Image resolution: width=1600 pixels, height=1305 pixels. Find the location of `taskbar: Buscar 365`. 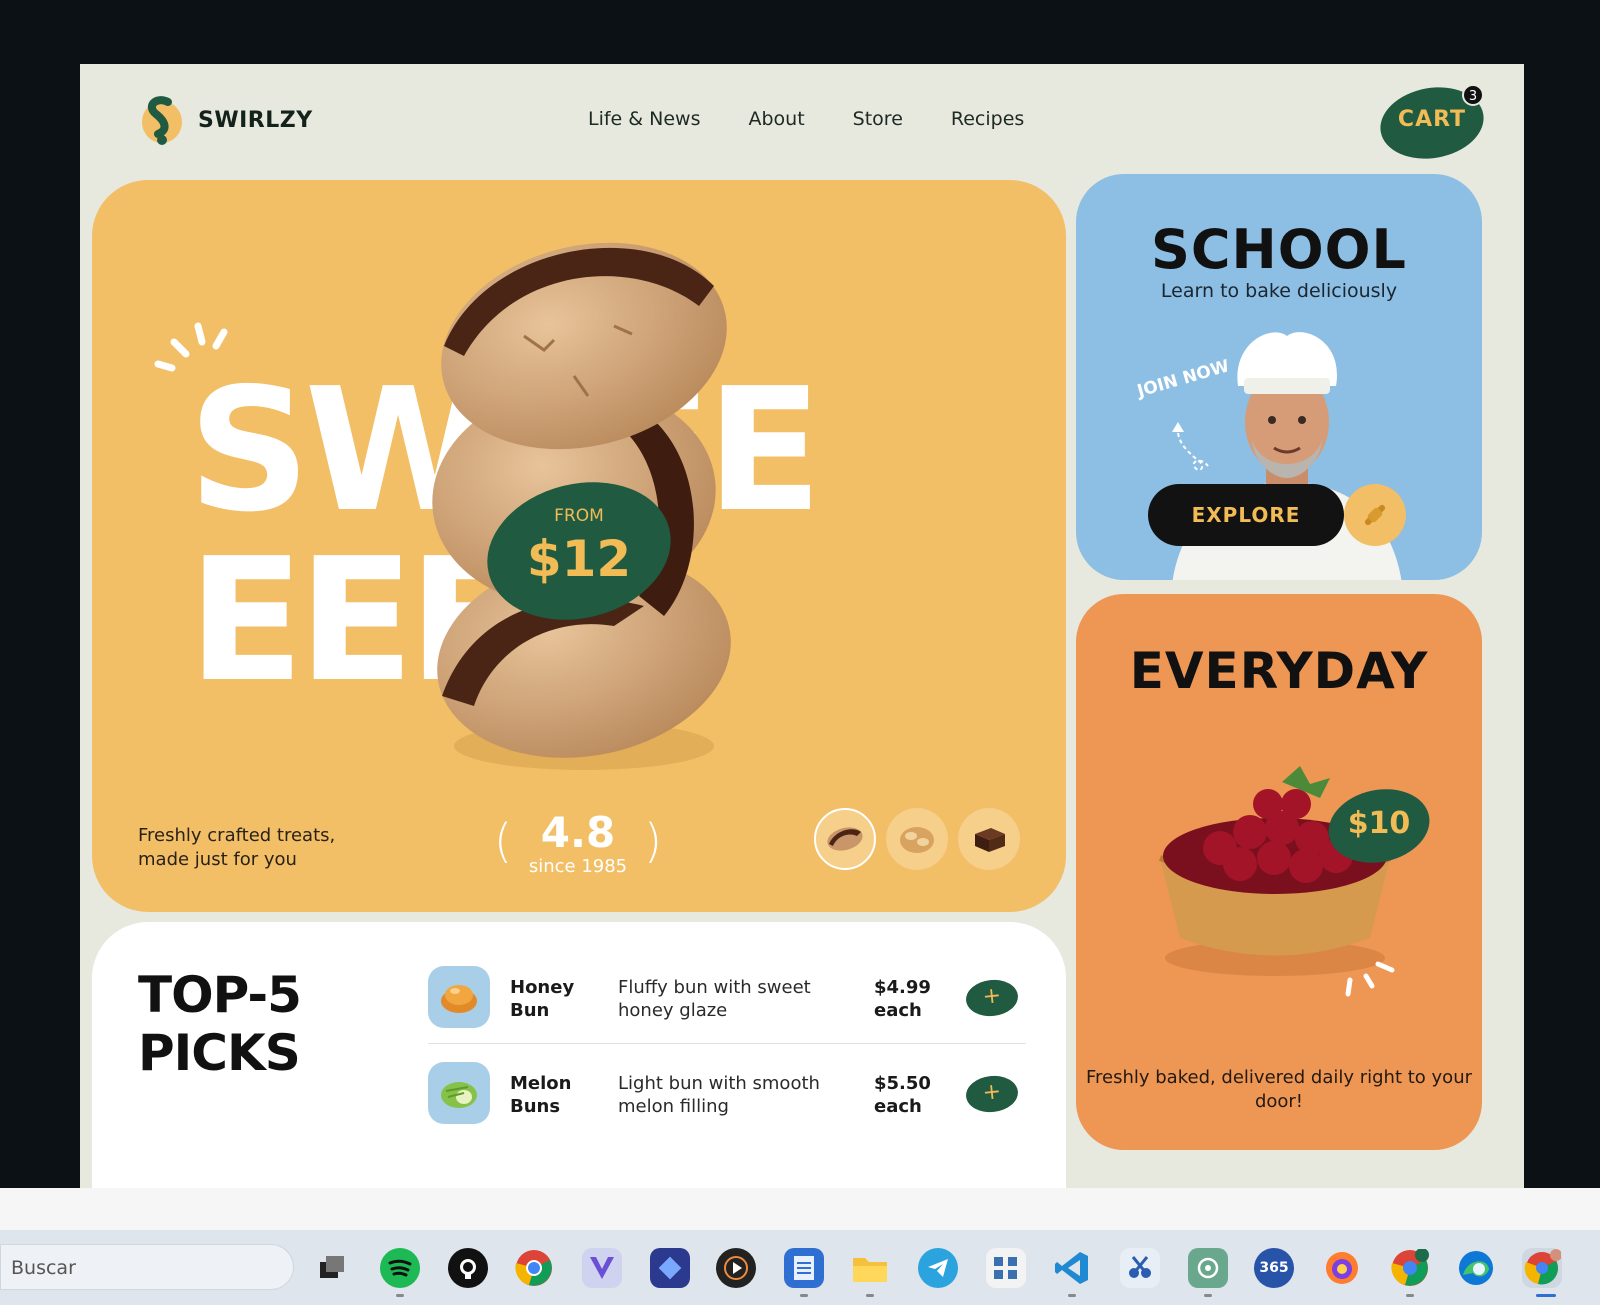

taskbar: Buscar 365 is located at coordinates (800, 1267).